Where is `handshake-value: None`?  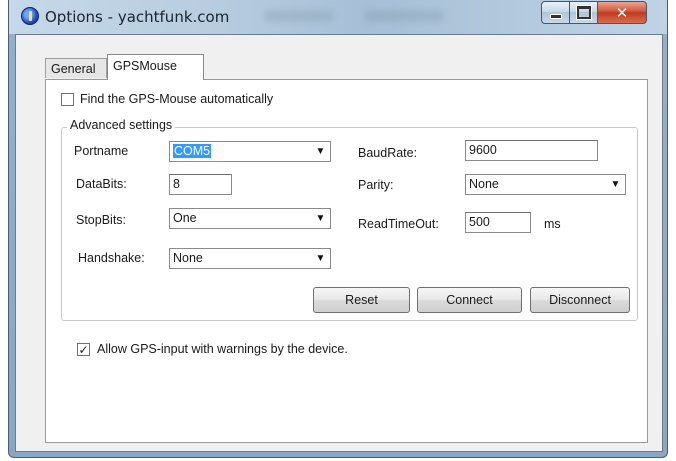
handshake-value: None is located at coordinates (188, 258).